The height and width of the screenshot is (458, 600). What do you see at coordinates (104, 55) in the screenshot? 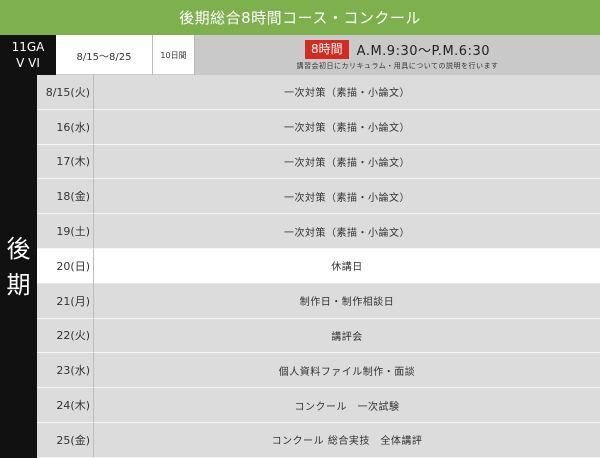
I see `date-range: 8/15〜8/25` at bounding box center [104, 55].